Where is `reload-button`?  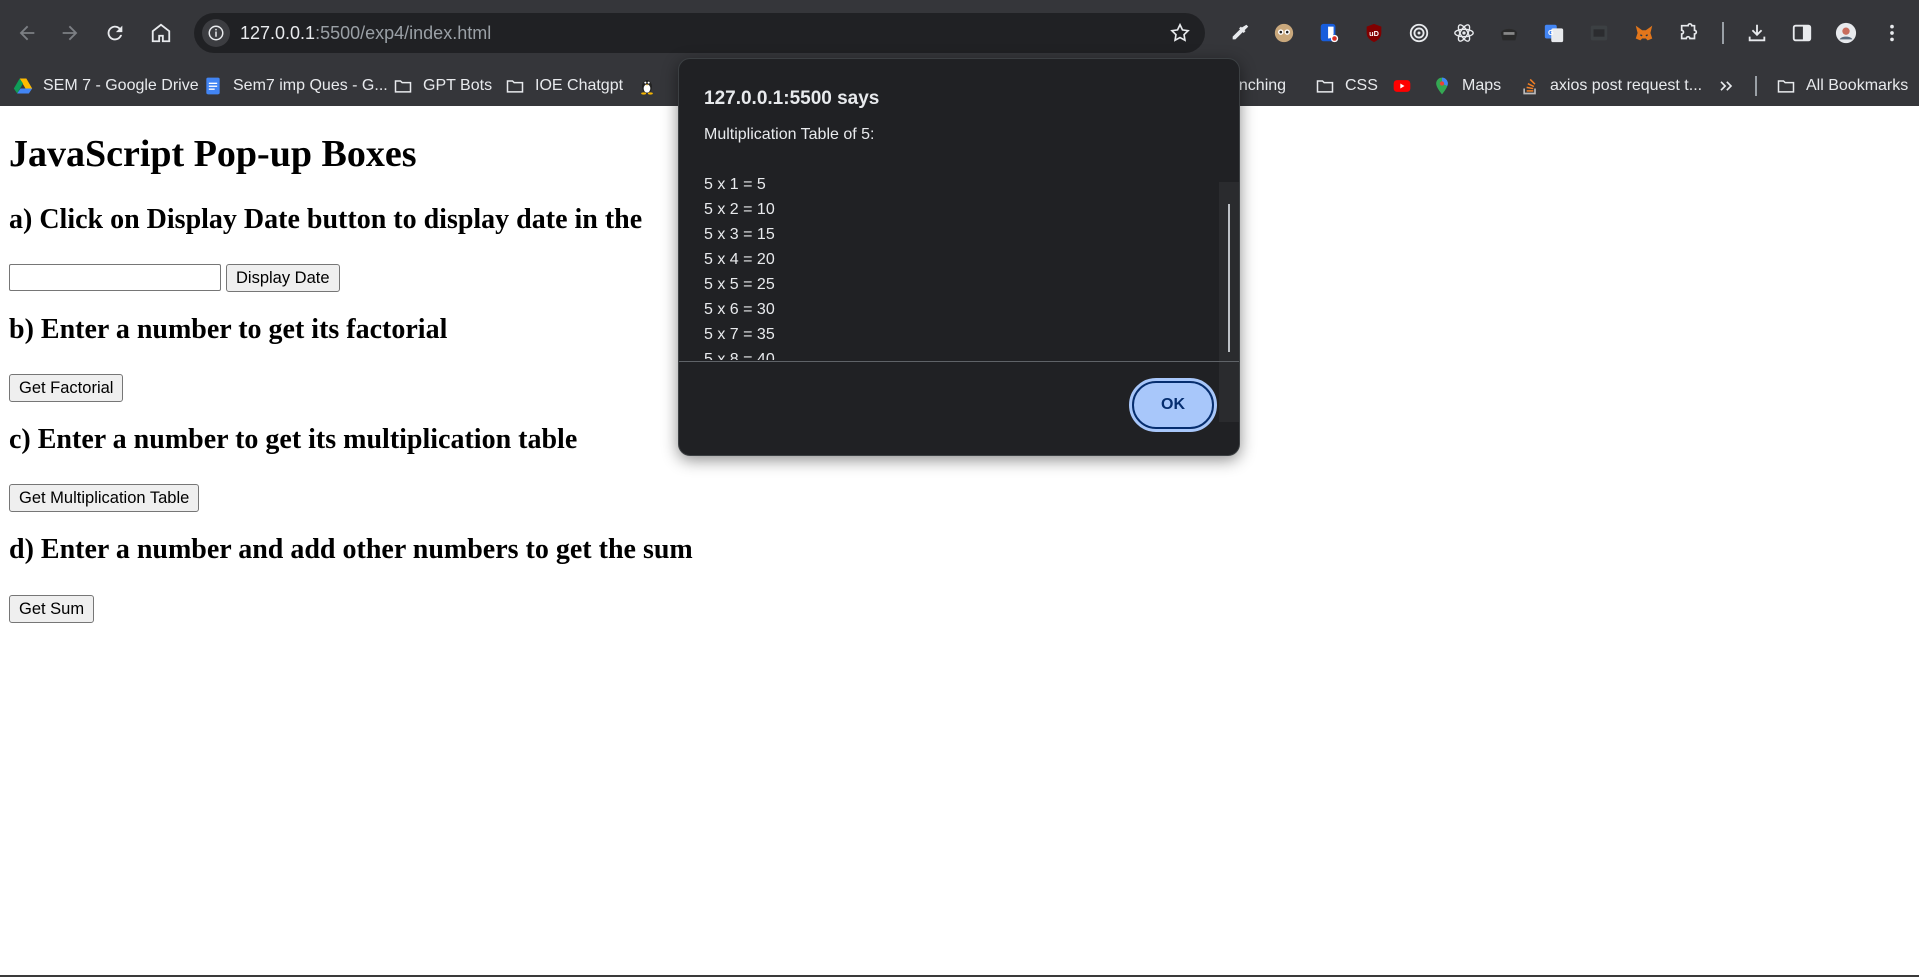
reload-button is located at coordinates (115, 33).